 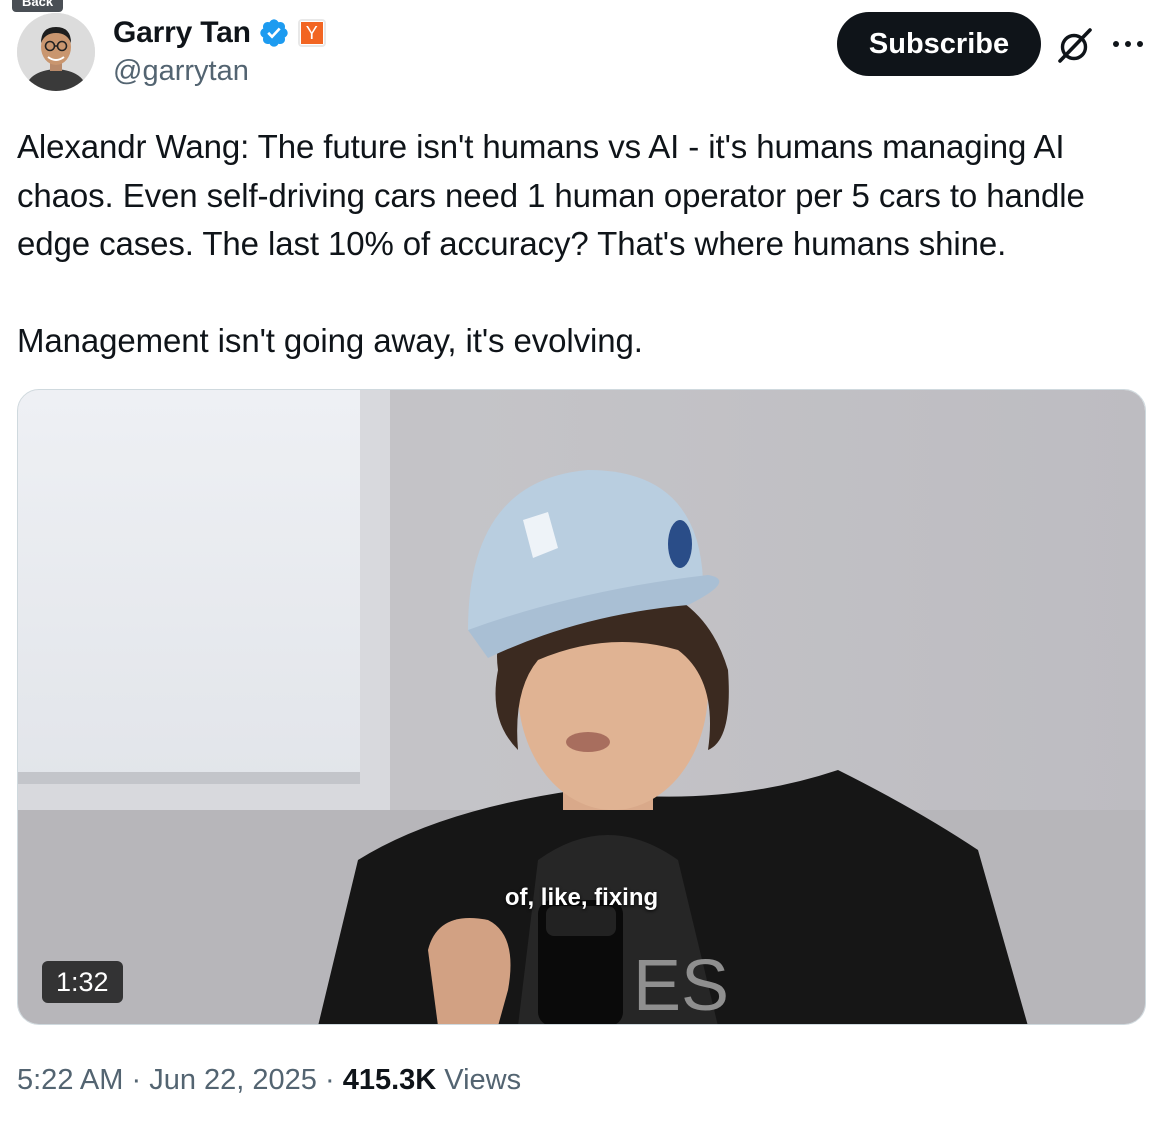 I want to click on back-button: Back, so click(x=38, y=6).